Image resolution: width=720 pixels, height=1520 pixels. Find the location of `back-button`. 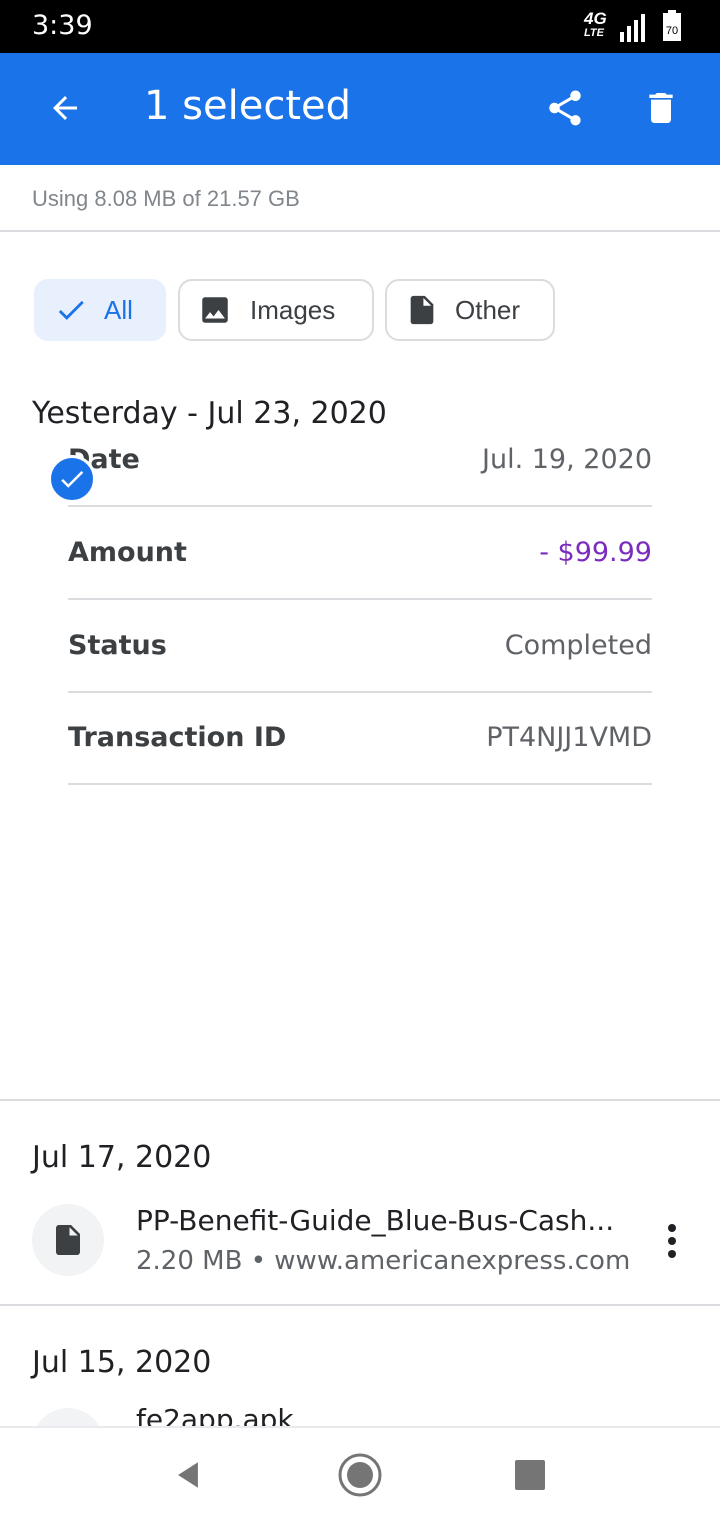

back-button is located at coordinates (65, 108).